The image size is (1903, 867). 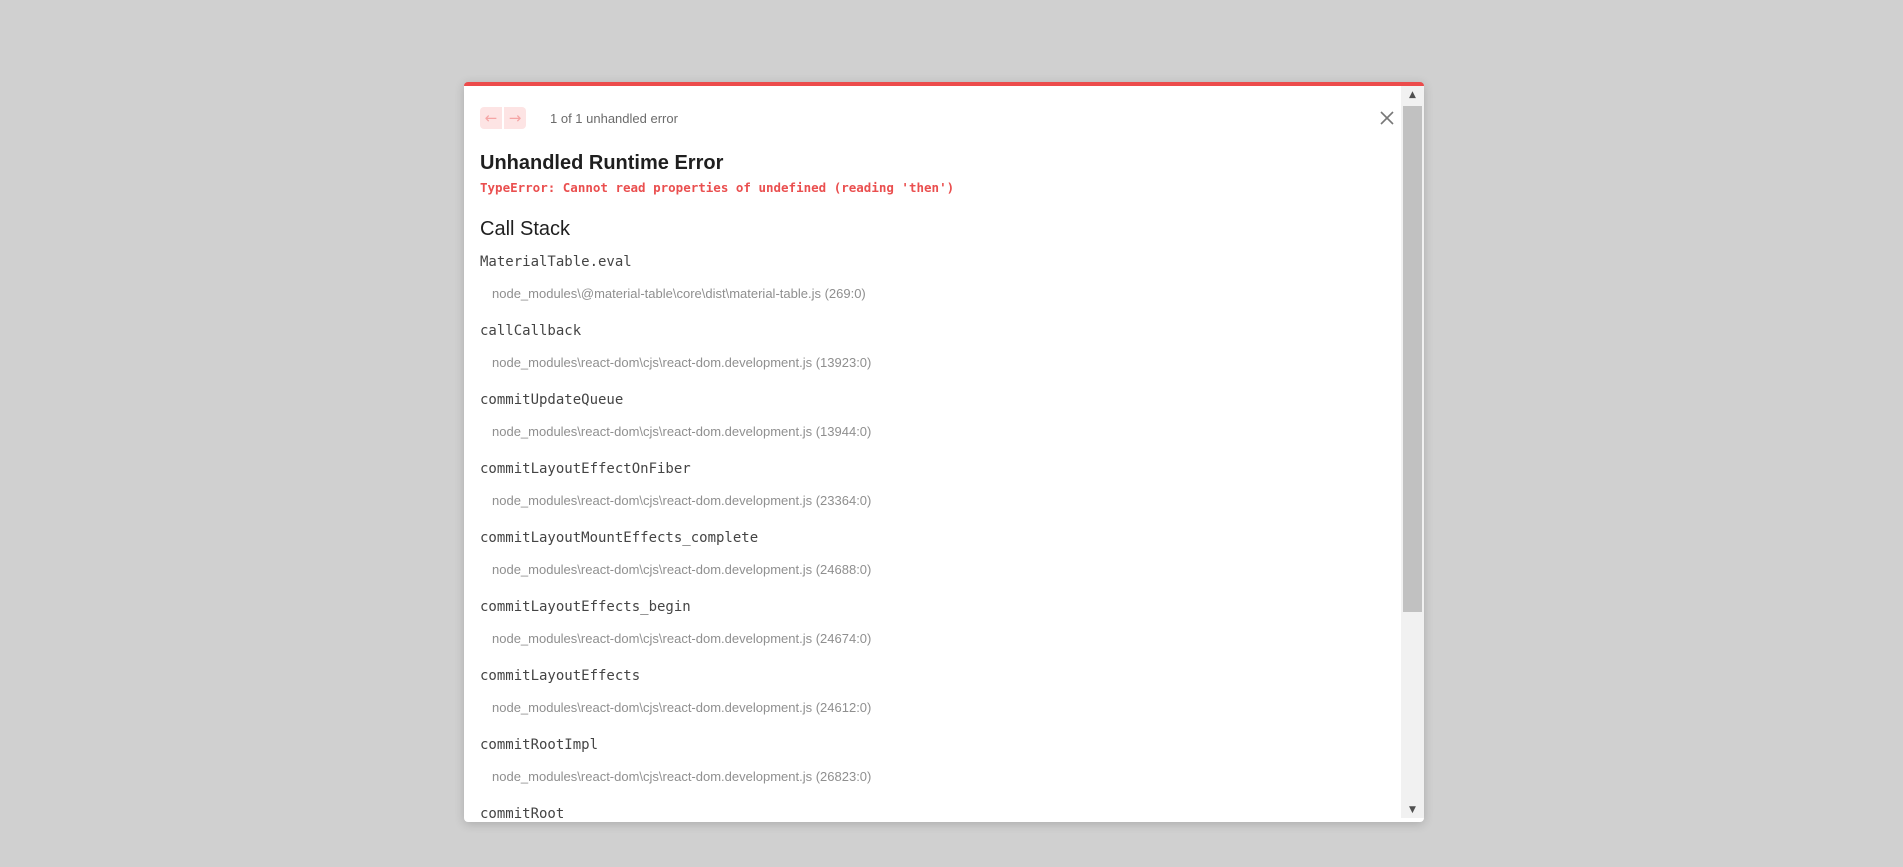 What do you see at coordinates (1412, 94) in the screenshot?
I see `scroll-up-arrow-icon: ▲` at bounding box center [1412, 94].